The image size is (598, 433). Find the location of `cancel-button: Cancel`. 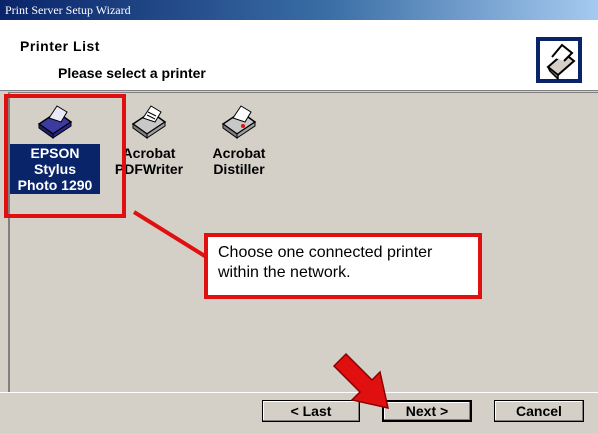

cancel-button: Cancel is located at coordinates (539, 411).